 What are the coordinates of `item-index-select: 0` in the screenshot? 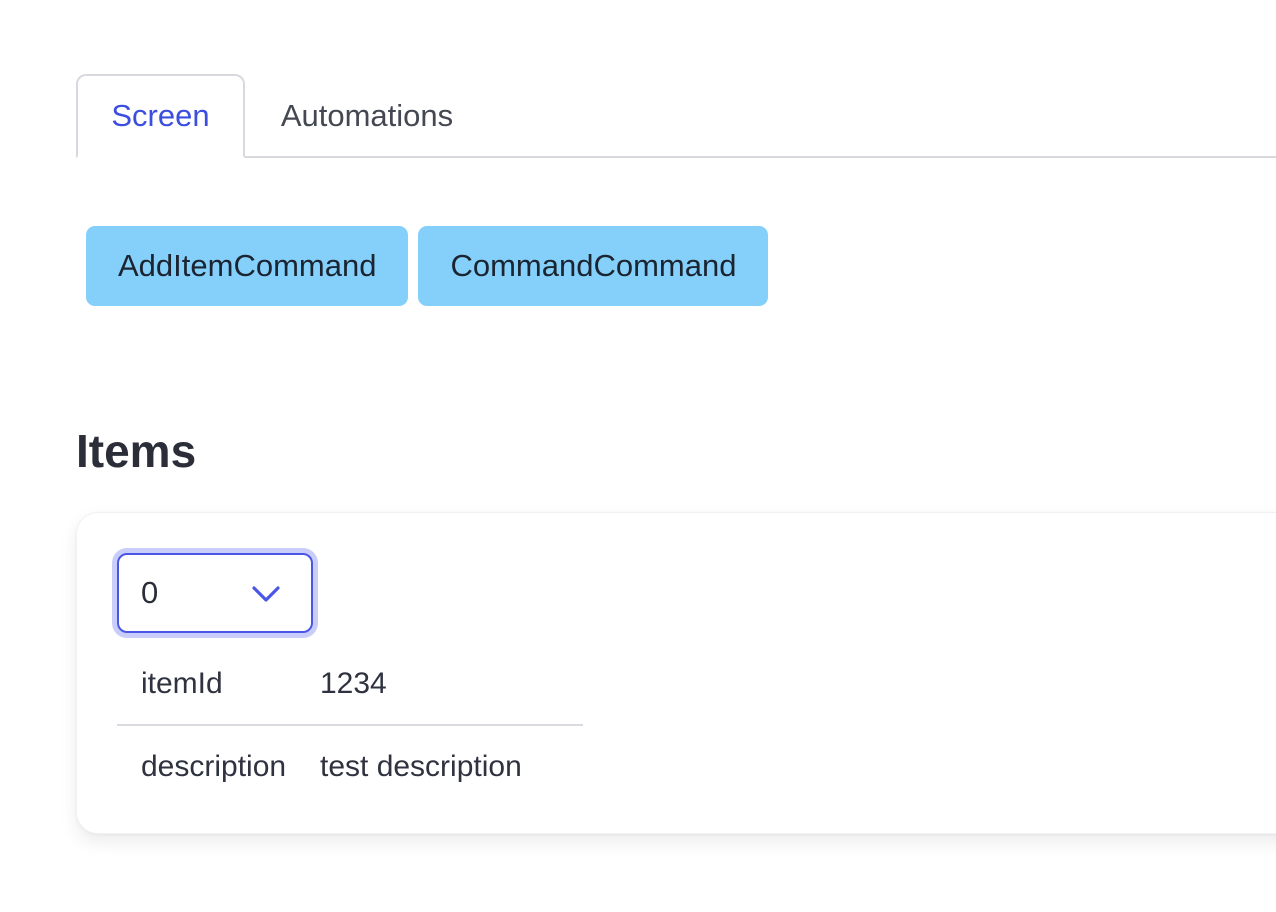 It's located at (215, 593).